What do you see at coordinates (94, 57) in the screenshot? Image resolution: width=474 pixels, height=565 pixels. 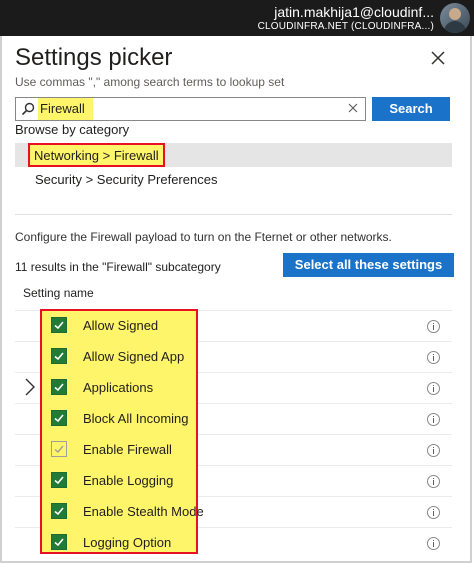 I see `panel-title: Settings picker` at bounding box center [94, 57].